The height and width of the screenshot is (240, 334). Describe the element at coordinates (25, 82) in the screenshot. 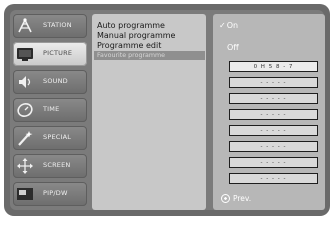

I see `speaker-icon` at that location.